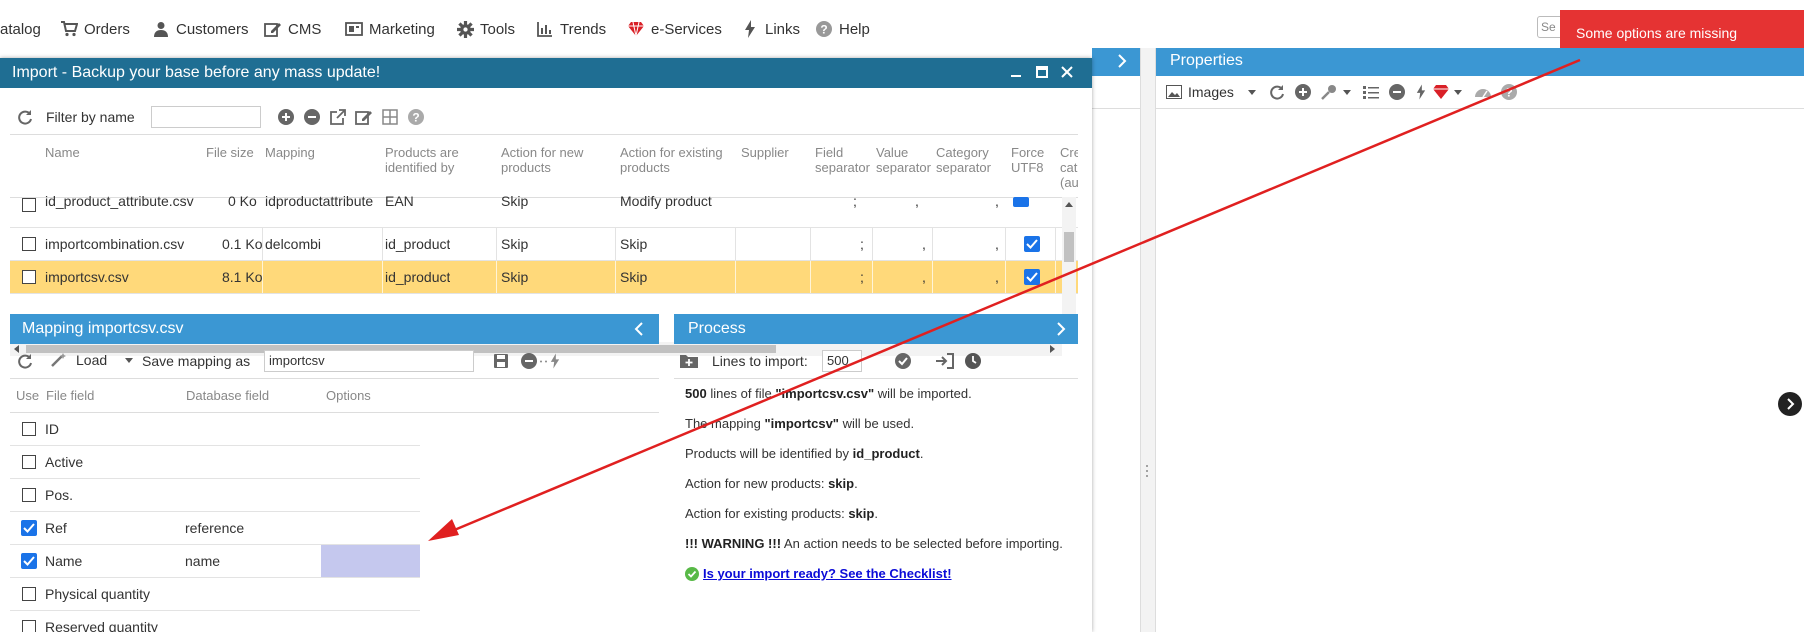  Describe the element at coordinates (689, 361) in the screenshot. I see `add-folder-icon` at that location.